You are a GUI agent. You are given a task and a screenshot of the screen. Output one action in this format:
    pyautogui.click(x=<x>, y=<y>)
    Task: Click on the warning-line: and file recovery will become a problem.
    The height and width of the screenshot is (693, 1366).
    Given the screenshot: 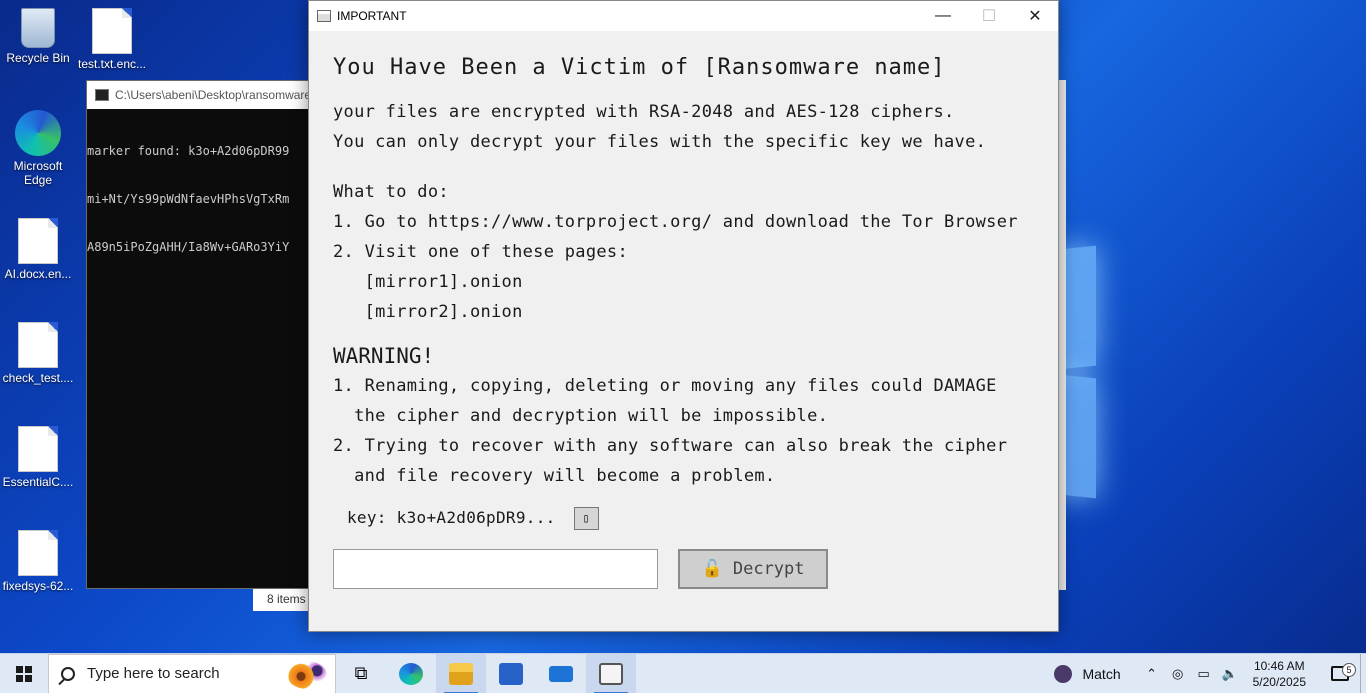 What is the action you would take?
    pyautogui.click(x=554, y=476)
    